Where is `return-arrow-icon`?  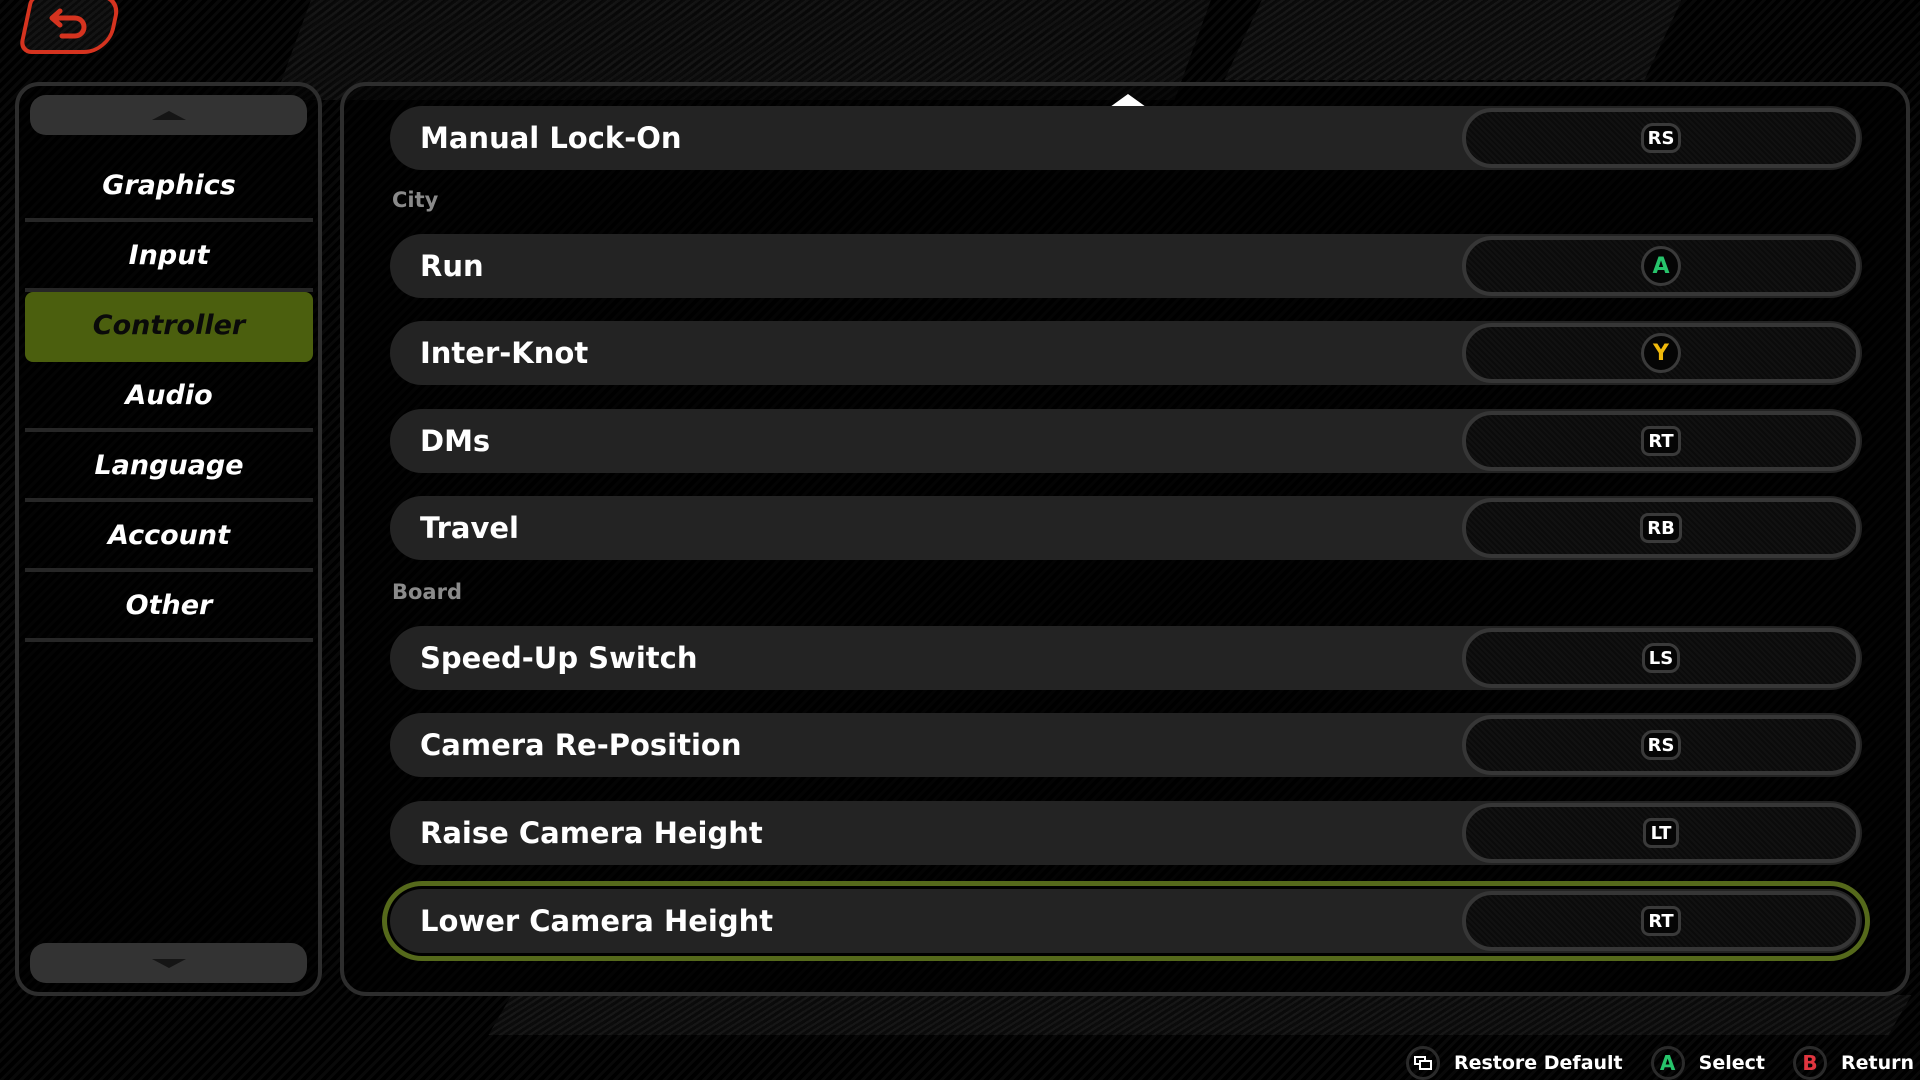 return-arrow-icon is located at coordinates (68, 23).